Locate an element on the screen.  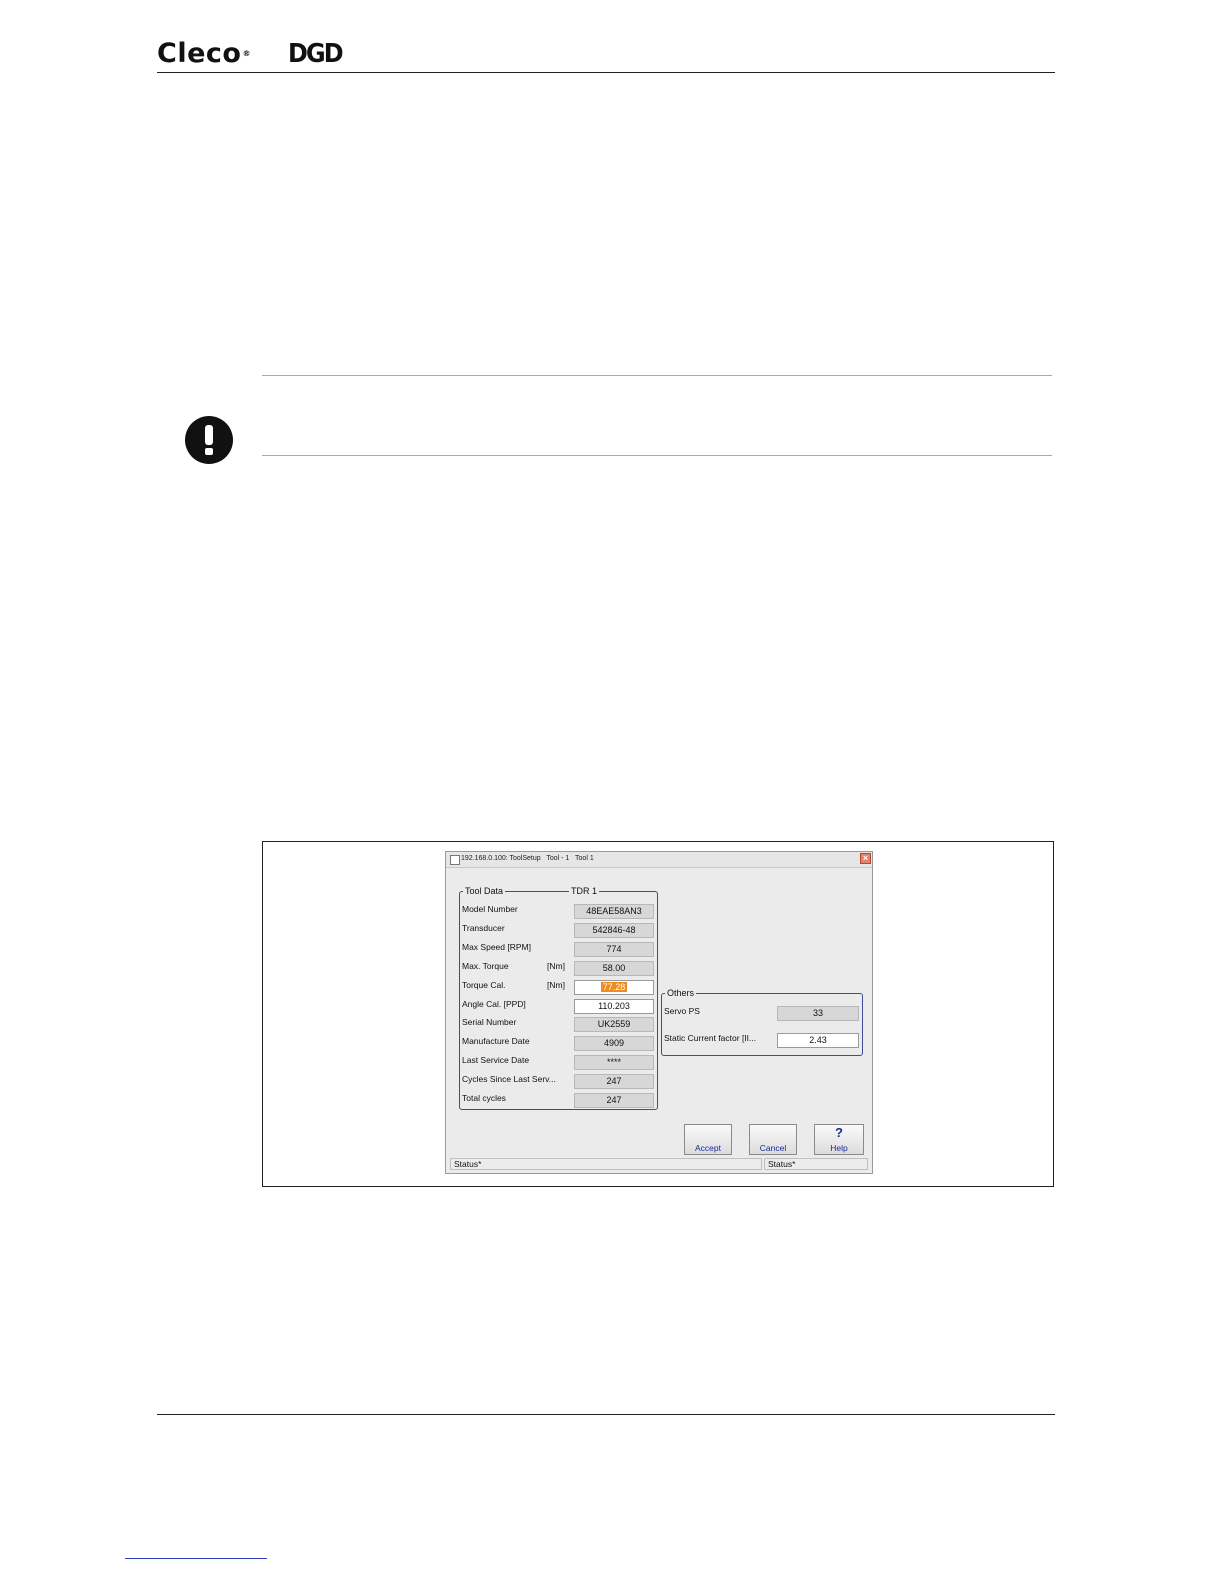
tool-row-value: 77.28 is located at coordinates (614, 986).